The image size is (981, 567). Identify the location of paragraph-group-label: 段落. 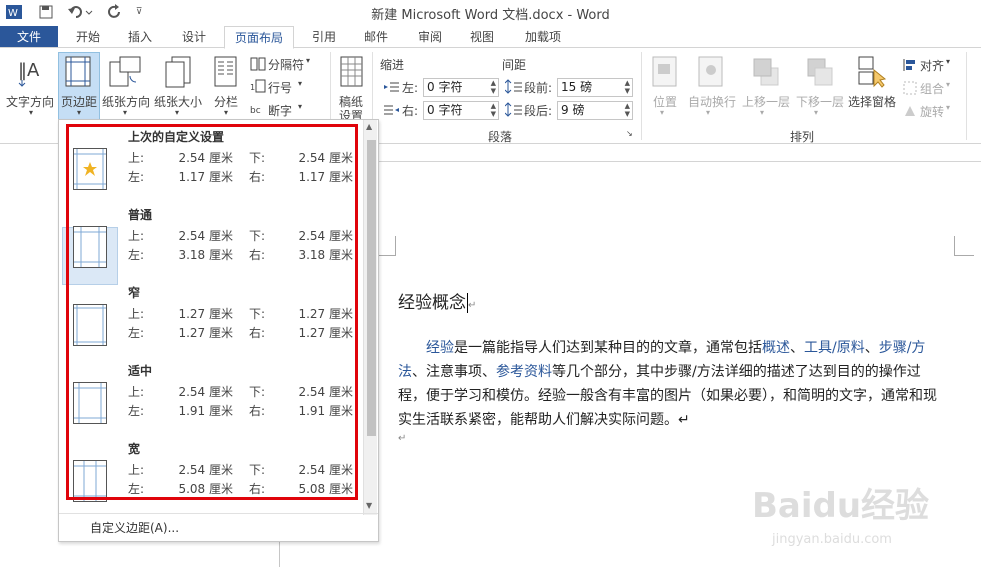
(500, 137).